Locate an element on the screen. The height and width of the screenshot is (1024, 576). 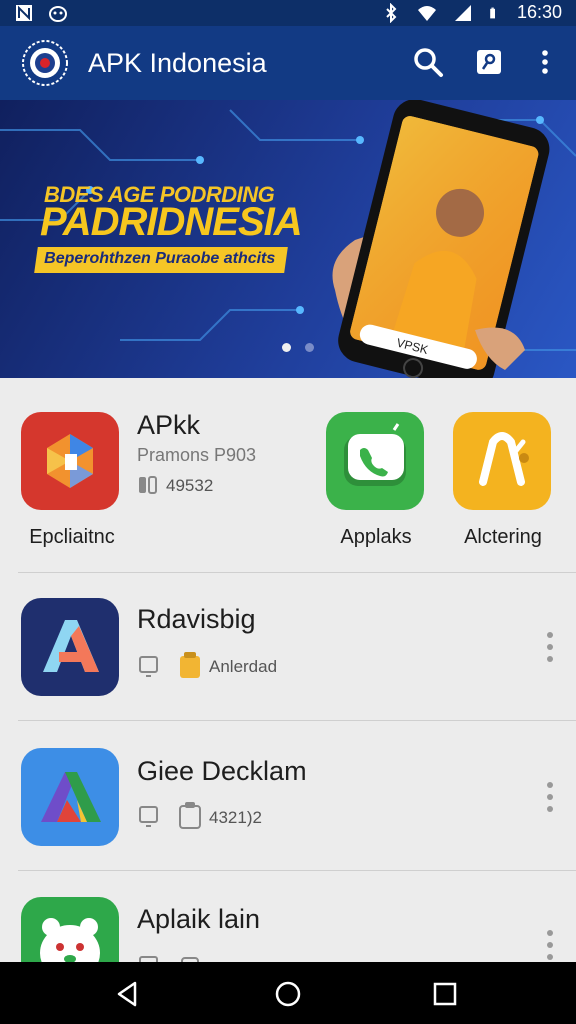
pager-dot-active is located at coordinates (286, 347).